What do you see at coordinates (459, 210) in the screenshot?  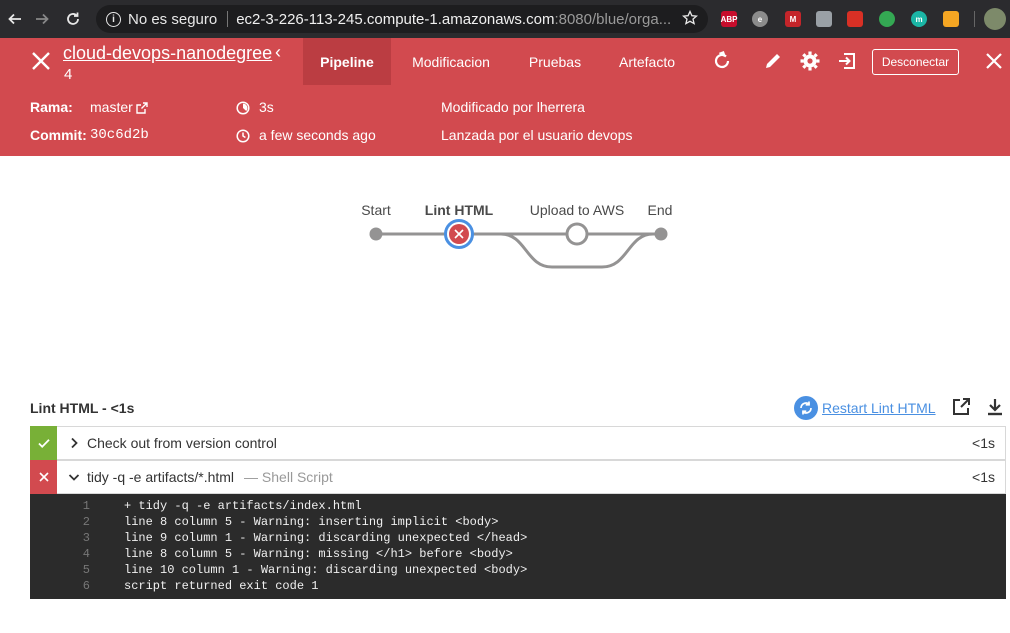 I see `stage-label-lint-html: Lint HTML` at bounding box center [459, 210].